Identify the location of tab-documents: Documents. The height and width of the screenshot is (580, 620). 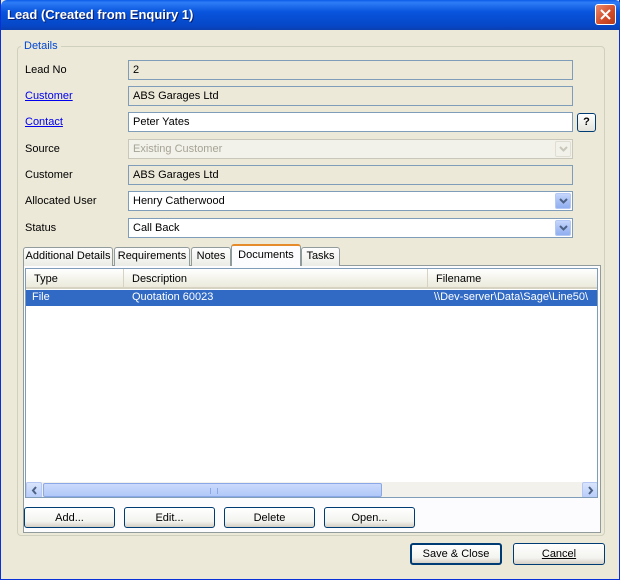
(266, 255).